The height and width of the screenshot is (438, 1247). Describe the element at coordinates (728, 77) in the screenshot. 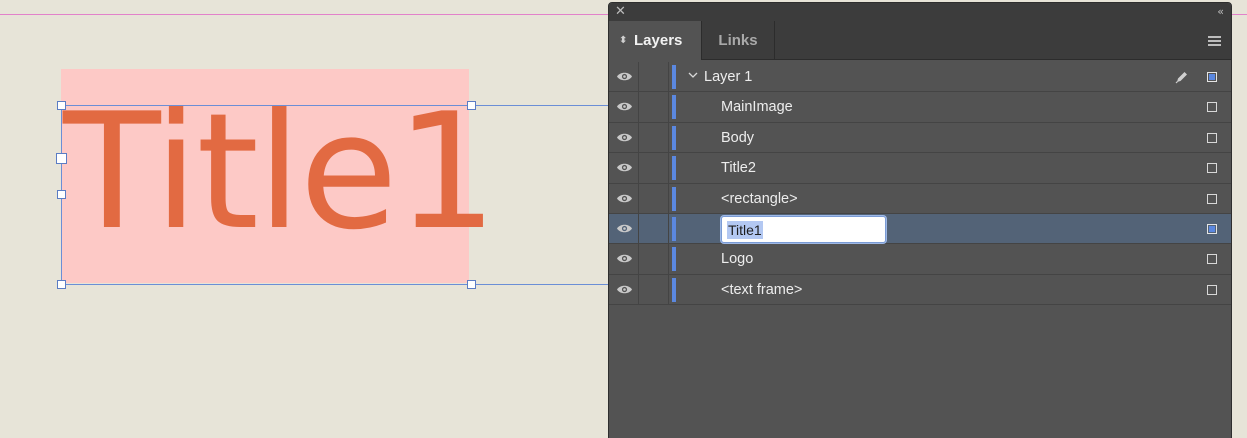

I see `layer-name: Layer 1` at that location.